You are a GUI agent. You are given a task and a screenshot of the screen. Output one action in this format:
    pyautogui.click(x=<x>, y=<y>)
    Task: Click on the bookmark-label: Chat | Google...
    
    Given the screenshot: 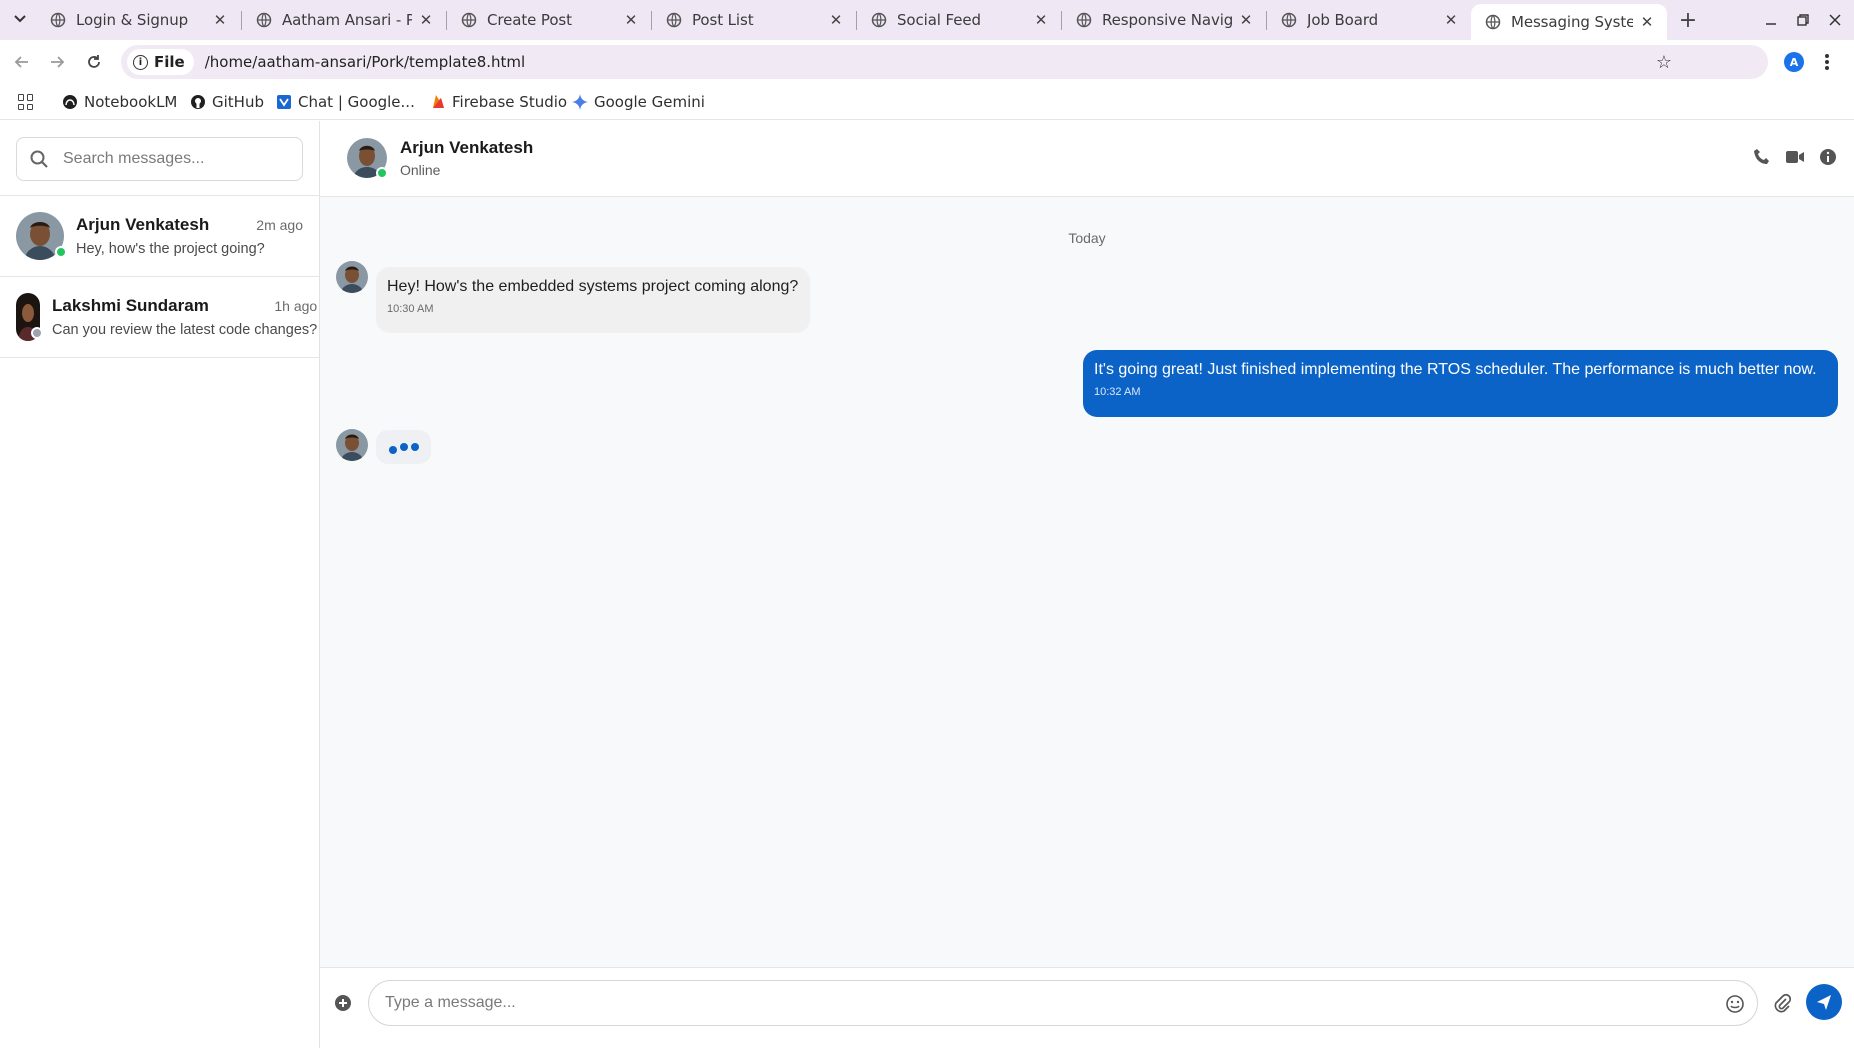 What is the action you would take?
    pyautogui.click(x=356, y=102)
    